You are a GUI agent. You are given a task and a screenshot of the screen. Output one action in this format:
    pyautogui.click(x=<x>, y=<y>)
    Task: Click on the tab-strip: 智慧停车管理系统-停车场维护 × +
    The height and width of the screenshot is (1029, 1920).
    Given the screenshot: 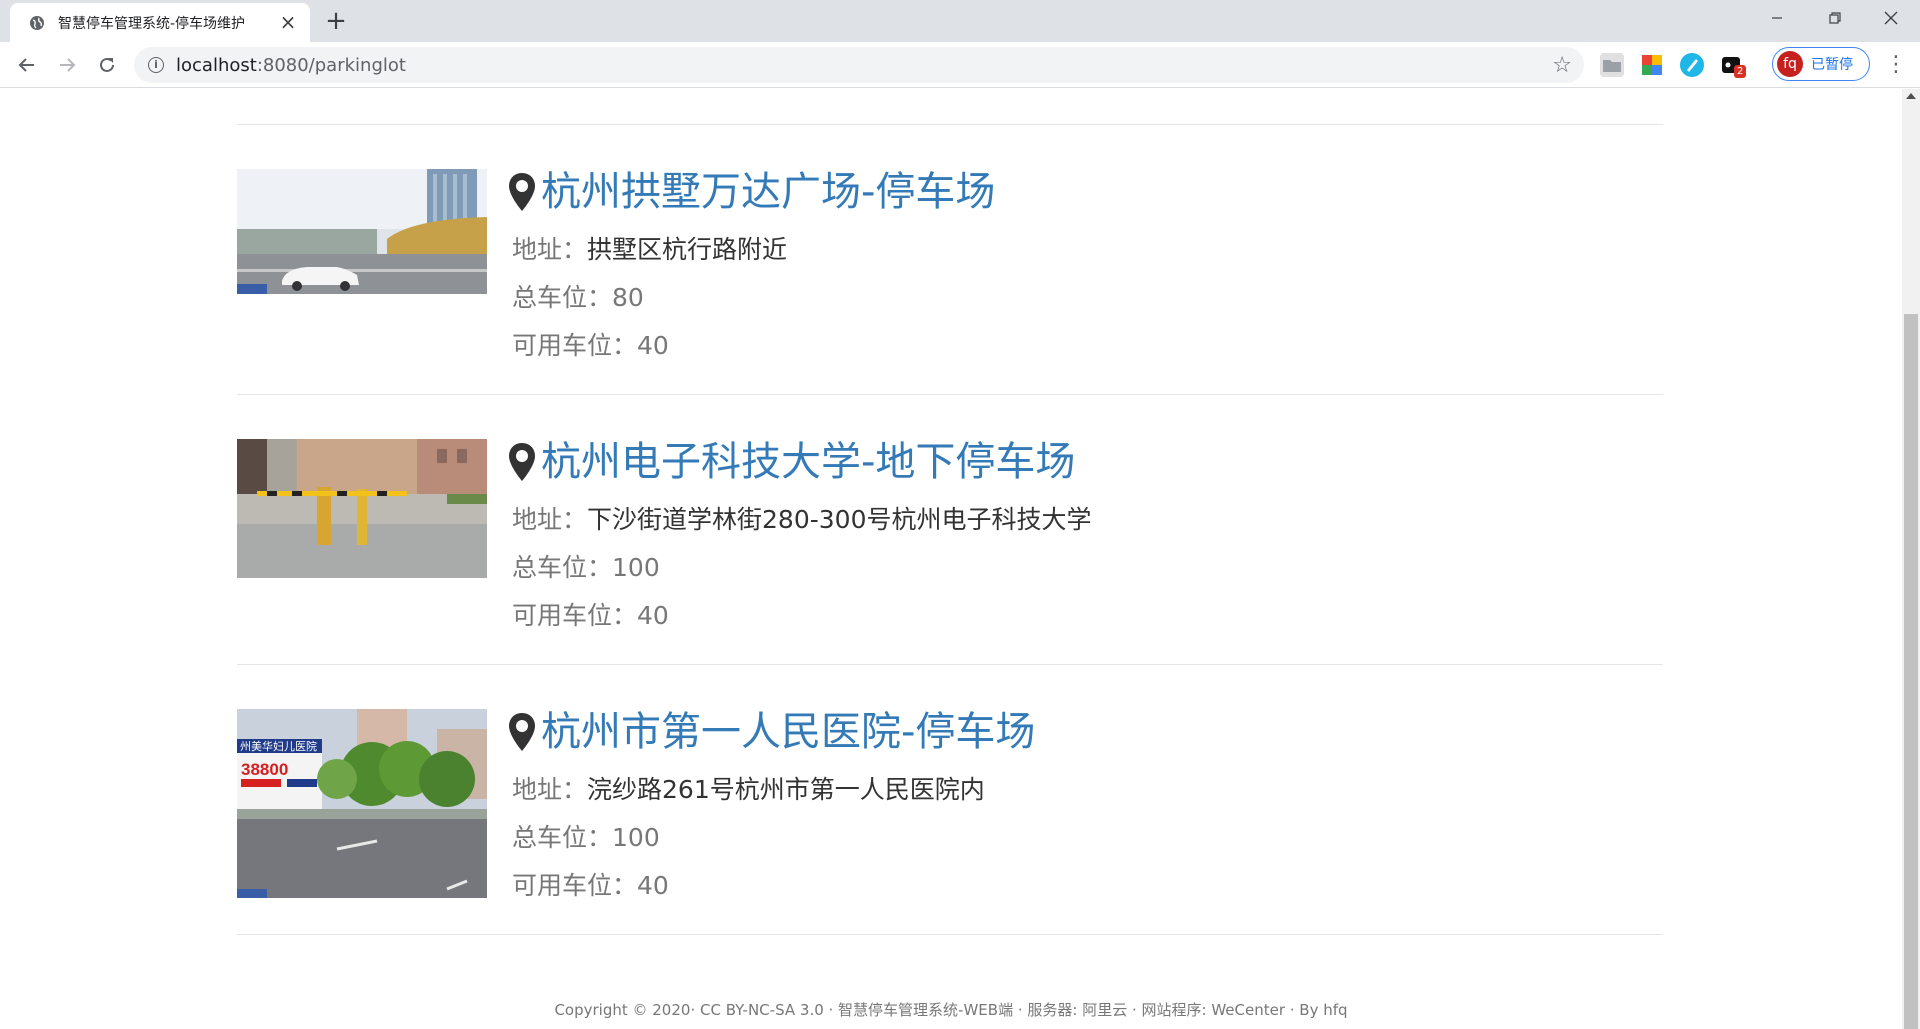 What is the action you would take?
    pyautogui.click(x=960, y=21)
    